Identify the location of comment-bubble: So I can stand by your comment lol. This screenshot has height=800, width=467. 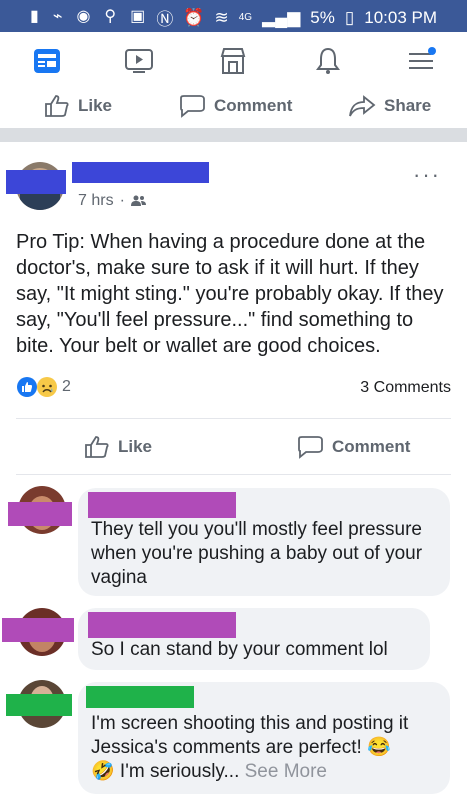
(254, 639).